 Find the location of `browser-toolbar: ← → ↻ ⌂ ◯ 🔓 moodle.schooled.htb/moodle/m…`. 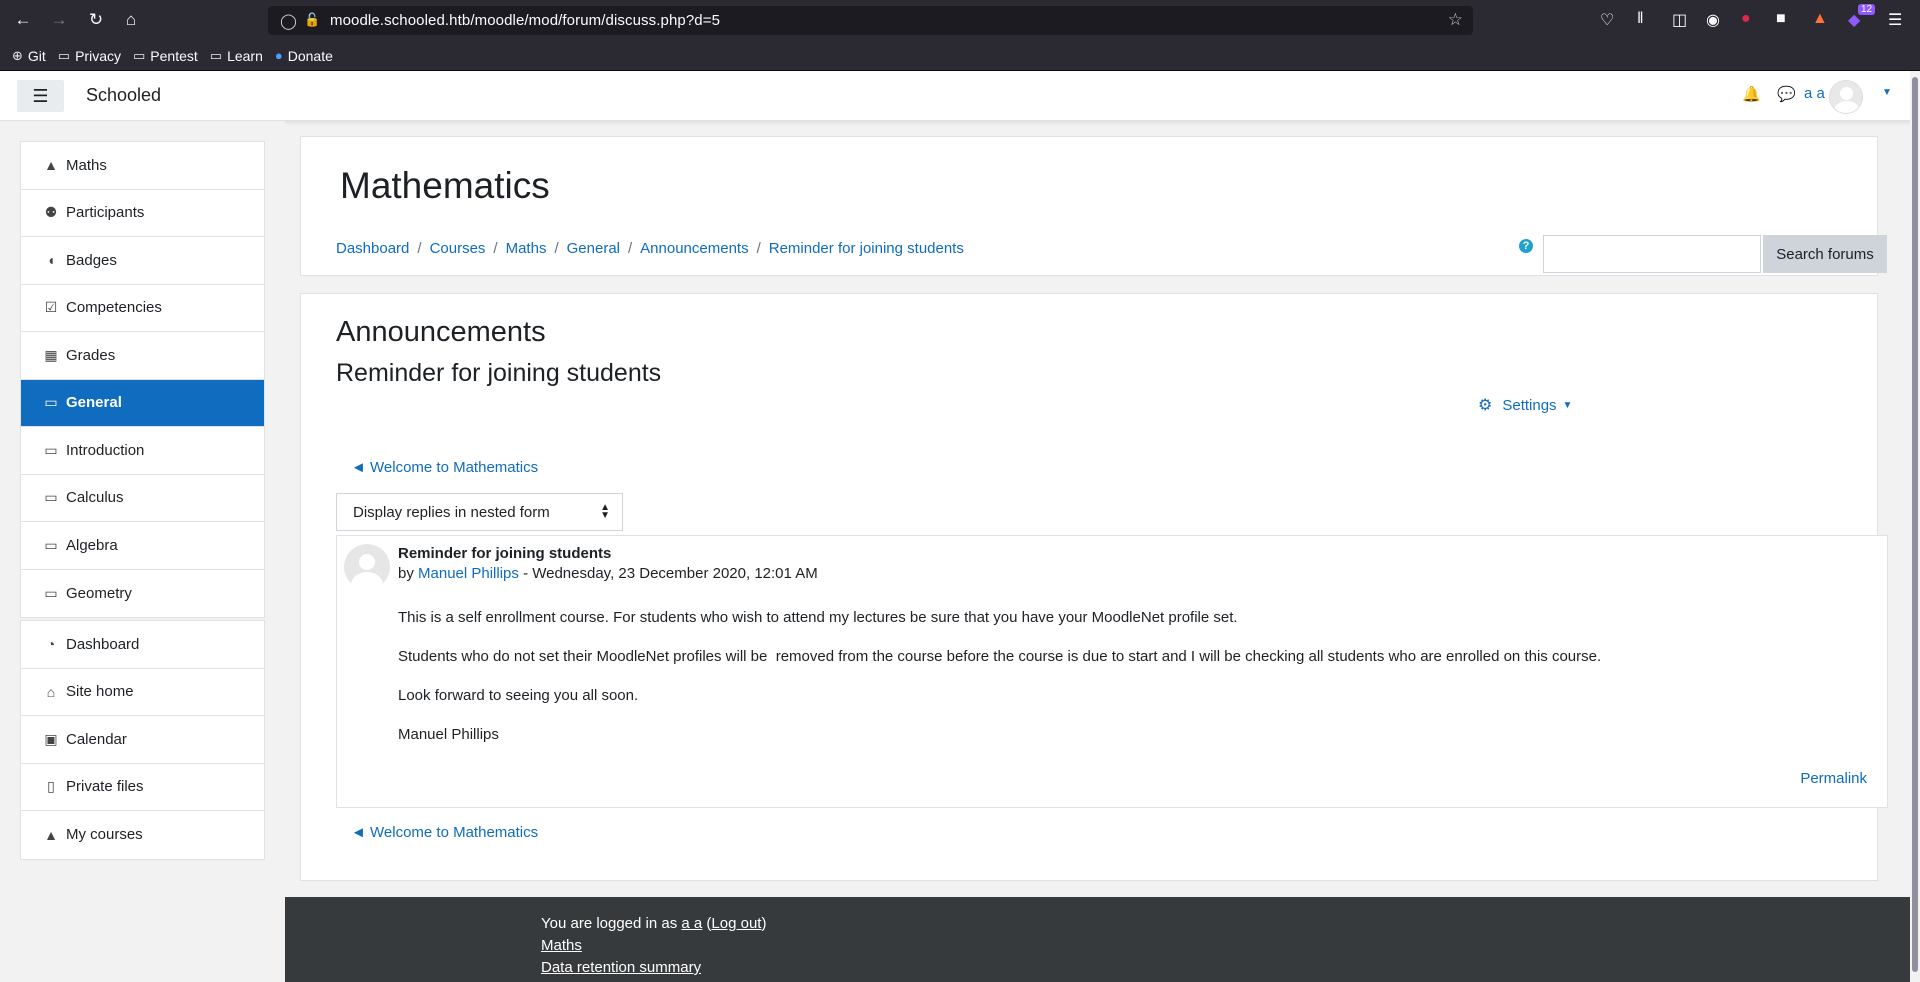

browser-toolbar: ← → ↻ ⌂ ◯ 🔓 moodle.schooled.htb/moodle/m… is located at coordinates (960, 20).